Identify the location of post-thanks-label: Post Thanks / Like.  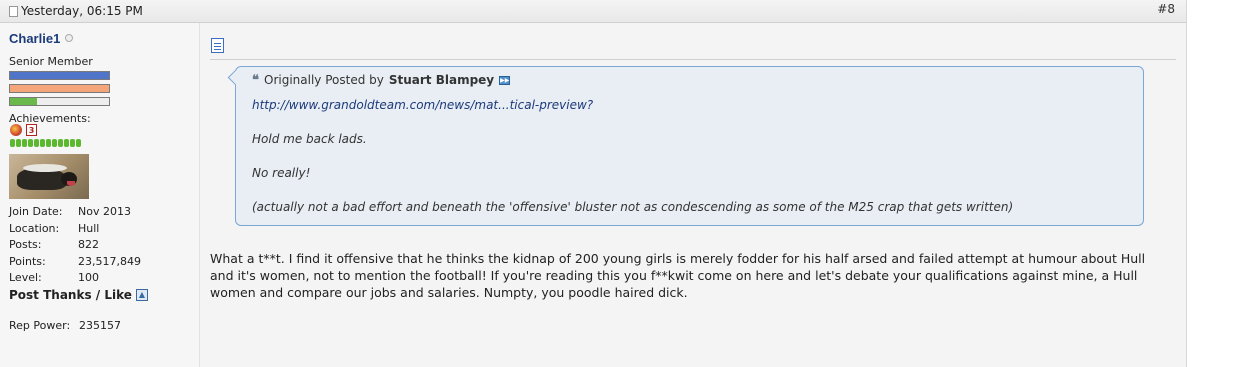
(70, 295).